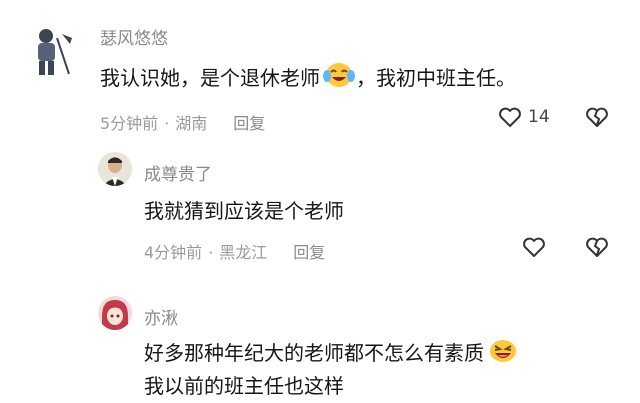  What do you see at coordinates (129, 123) in the screenshot?
I see `timestamp: 5分钟前` at bounding box center [129, 123].